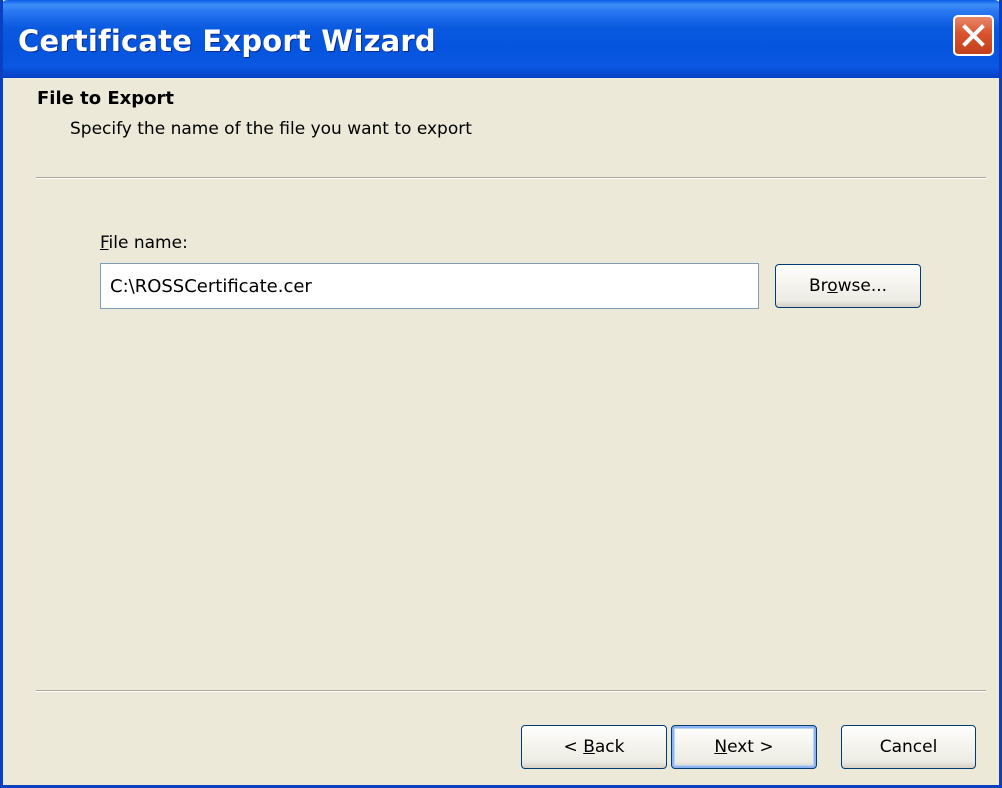  I want to click on back-label-pre: <, so click(573, 747).